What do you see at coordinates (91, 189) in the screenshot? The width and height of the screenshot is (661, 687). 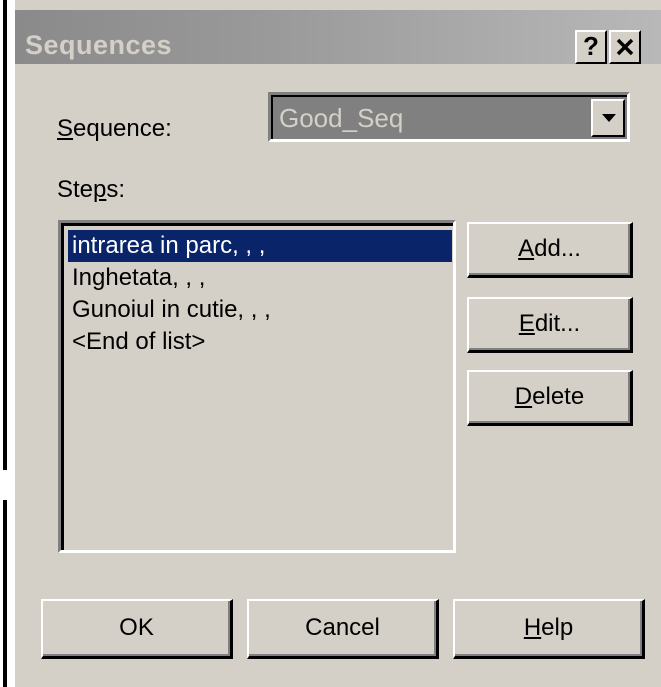 I see `steps-label: Steps:` at bounding box center [91, 189].